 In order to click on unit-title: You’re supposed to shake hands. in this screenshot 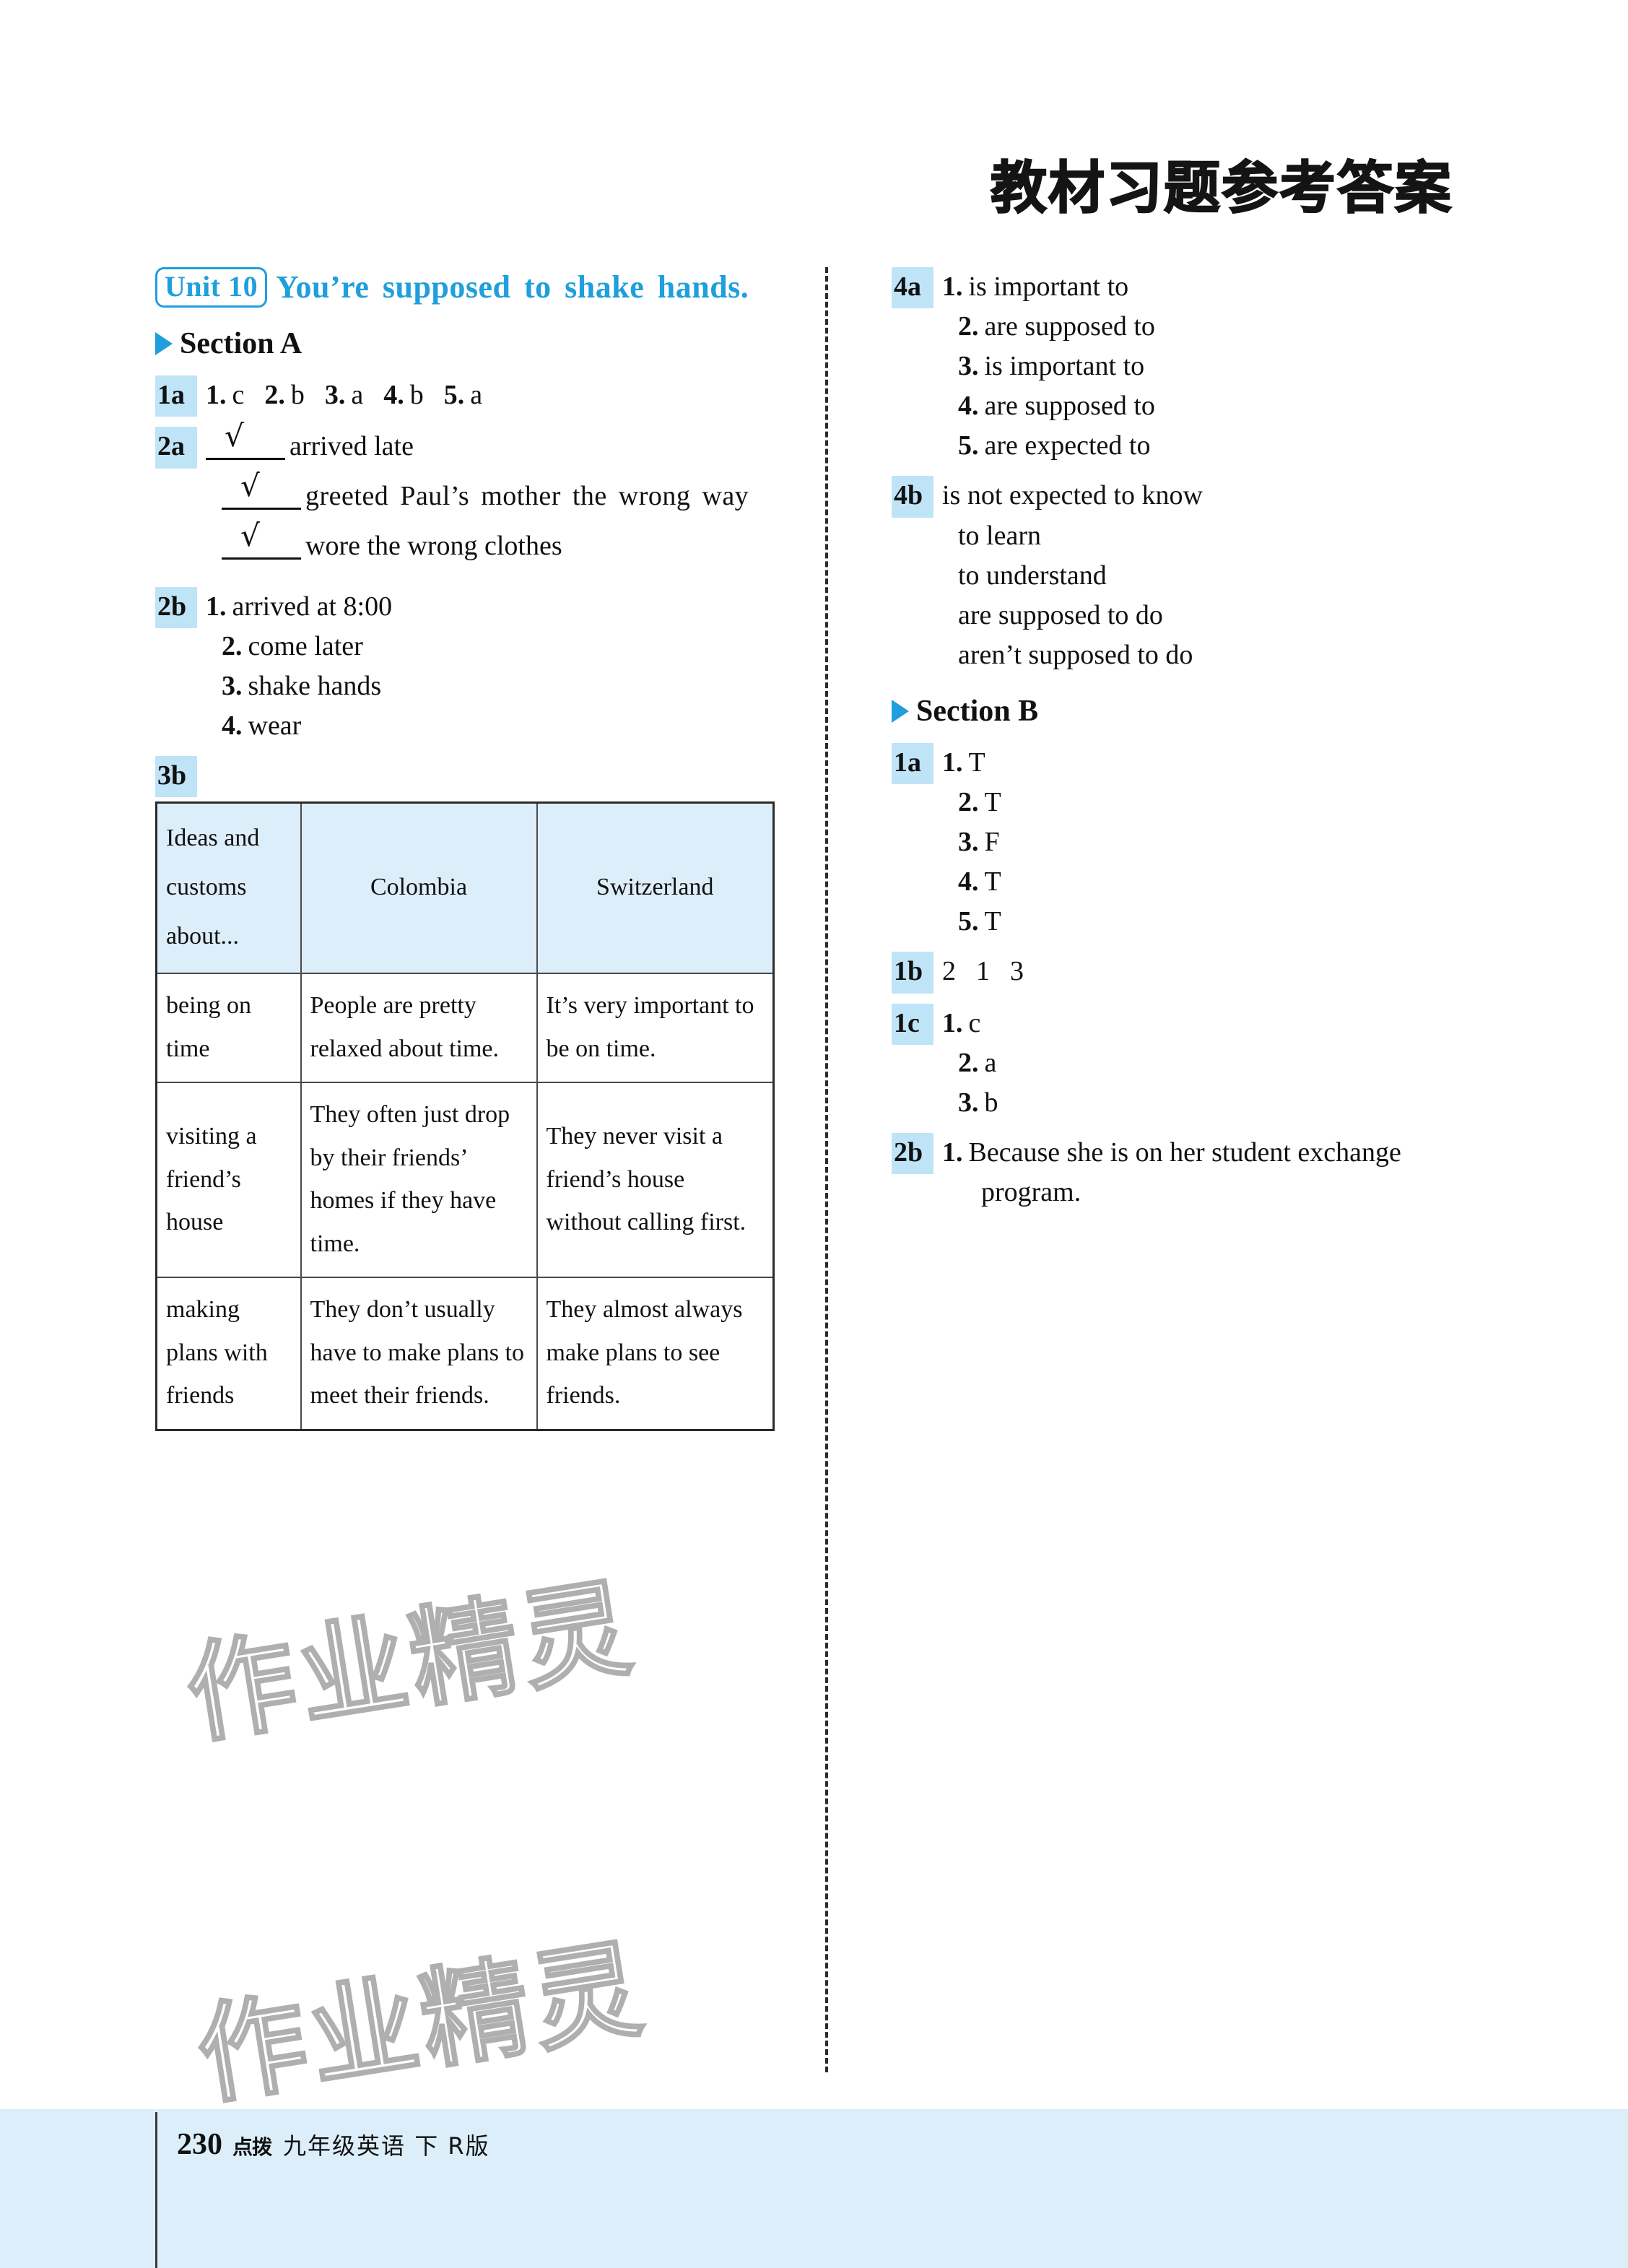, I will do `click(512, 287)`.